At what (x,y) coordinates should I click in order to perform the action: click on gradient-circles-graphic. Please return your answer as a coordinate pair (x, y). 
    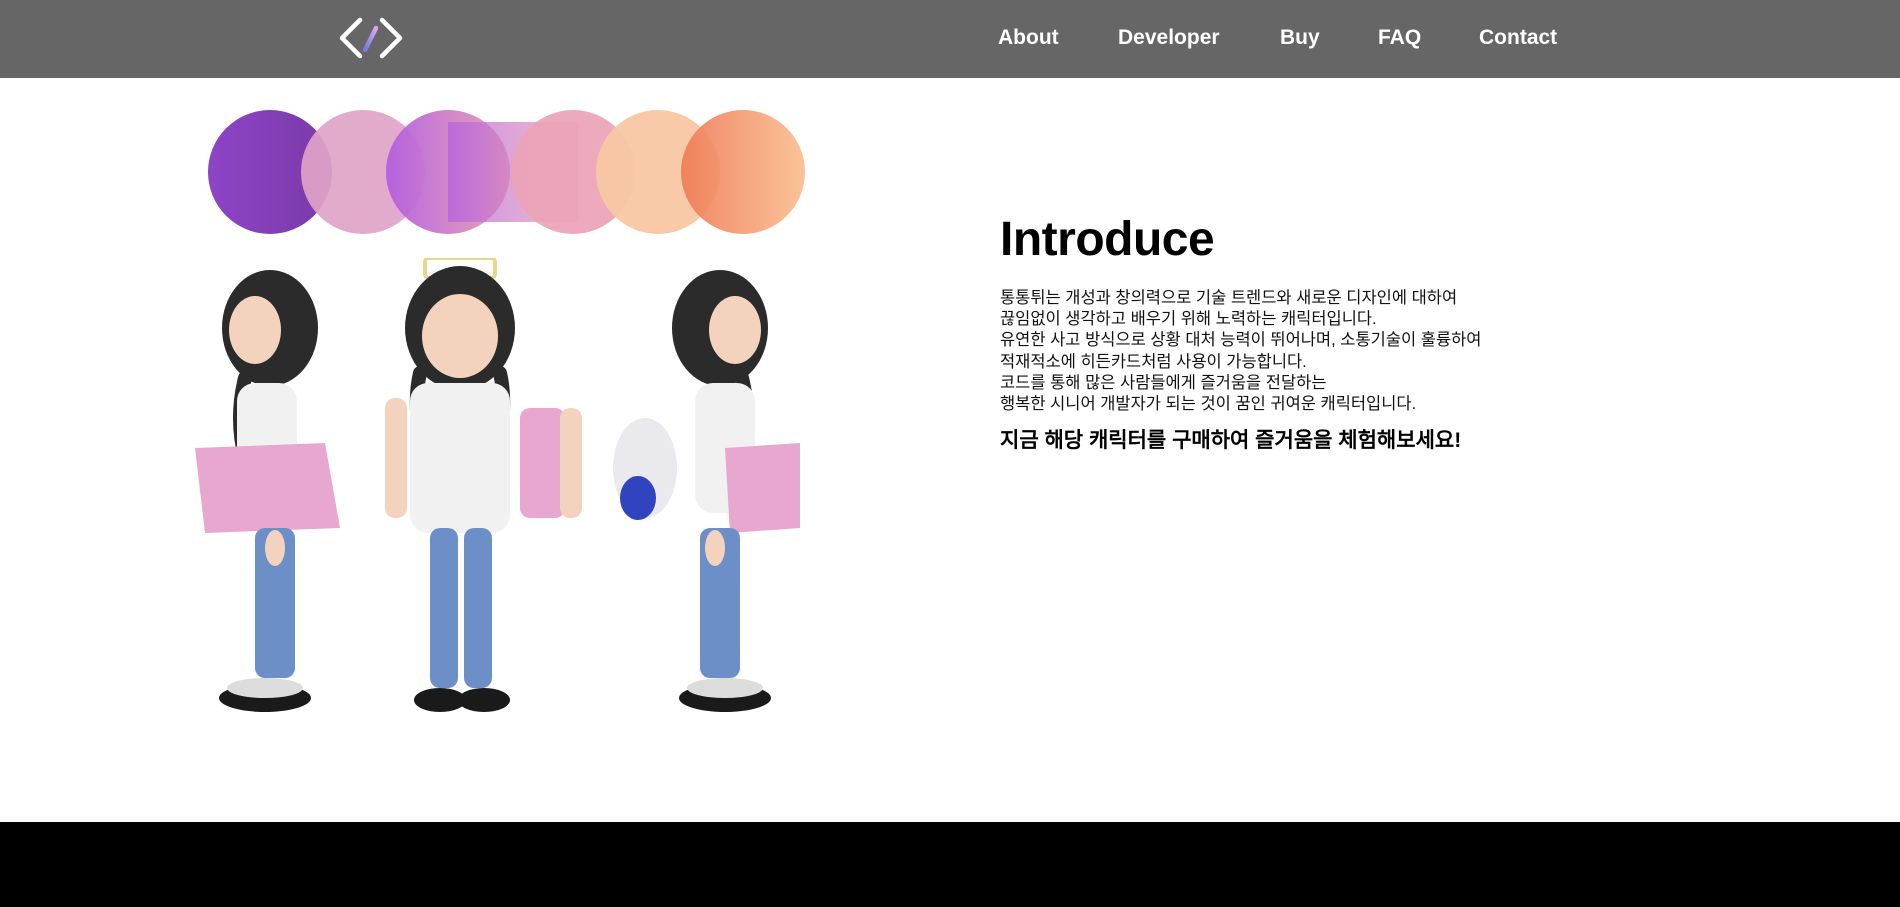
    Looking at the image, I should click on (506, 172).